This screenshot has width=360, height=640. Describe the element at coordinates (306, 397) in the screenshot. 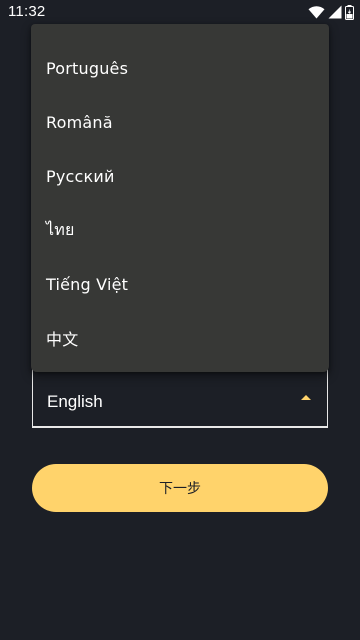

I see `arrow-up-icon` at that location.